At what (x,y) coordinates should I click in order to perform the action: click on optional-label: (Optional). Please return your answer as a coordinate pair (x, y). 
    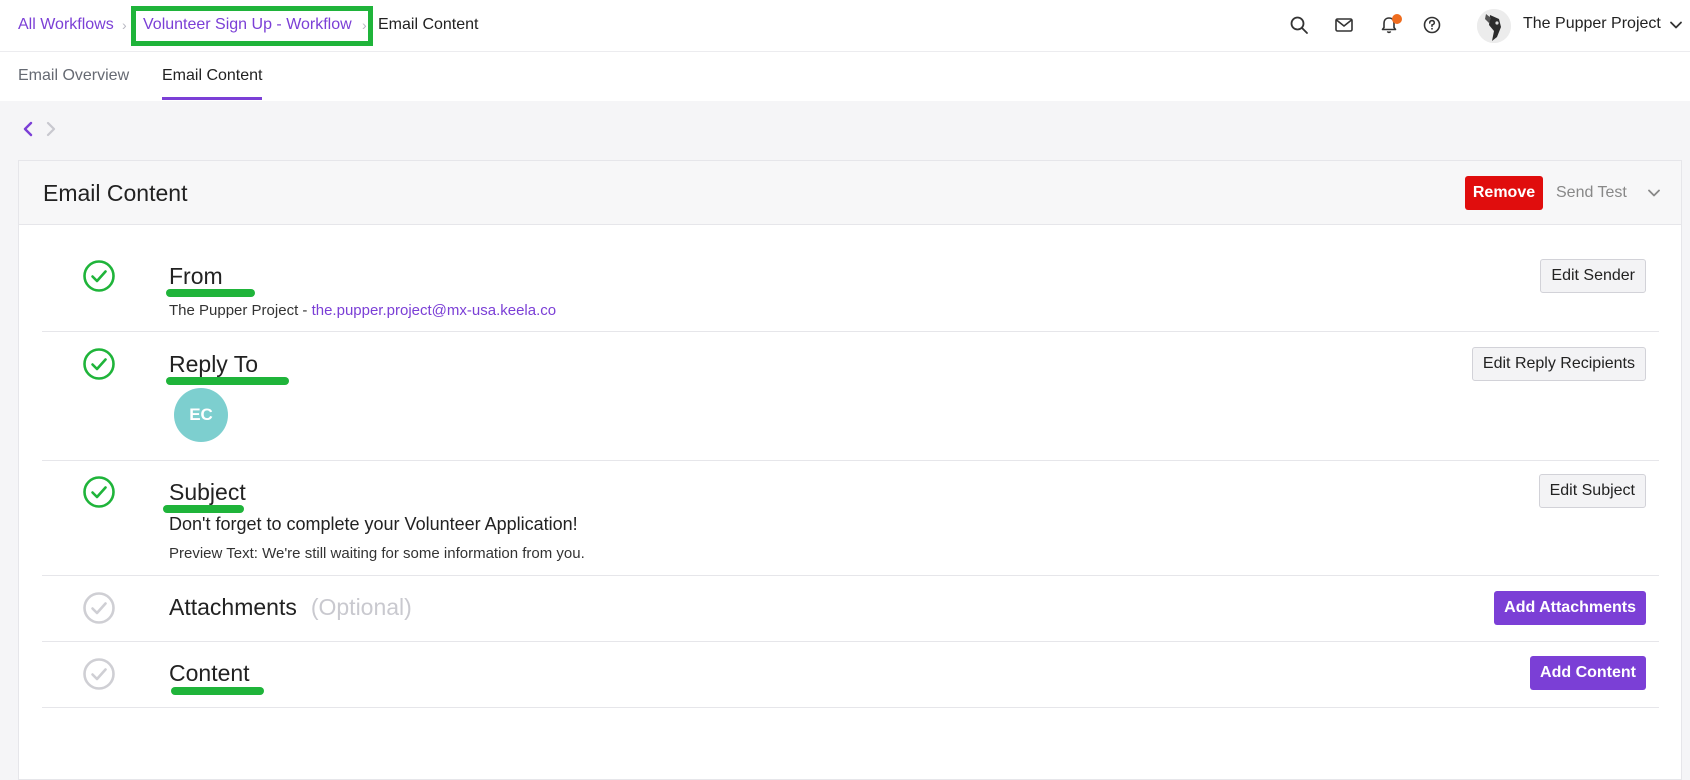
    Looking at the image, I should click on (361, 607).